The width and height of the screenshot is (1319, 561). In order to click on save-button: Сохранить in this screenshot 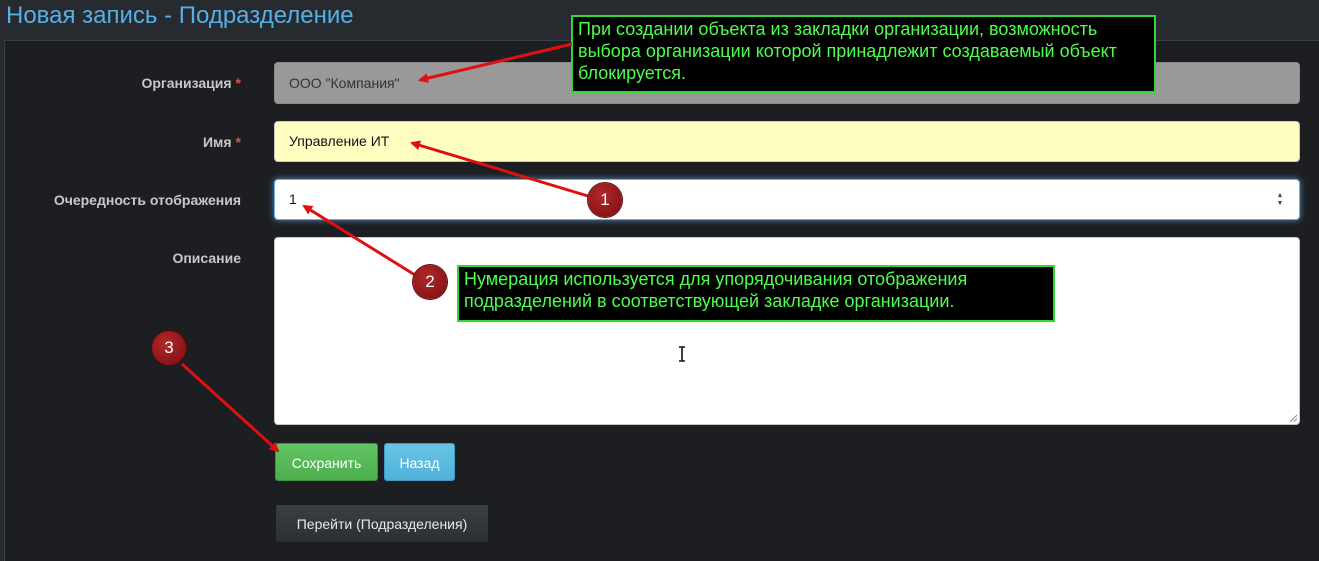, I will do `click(326, 462)`.